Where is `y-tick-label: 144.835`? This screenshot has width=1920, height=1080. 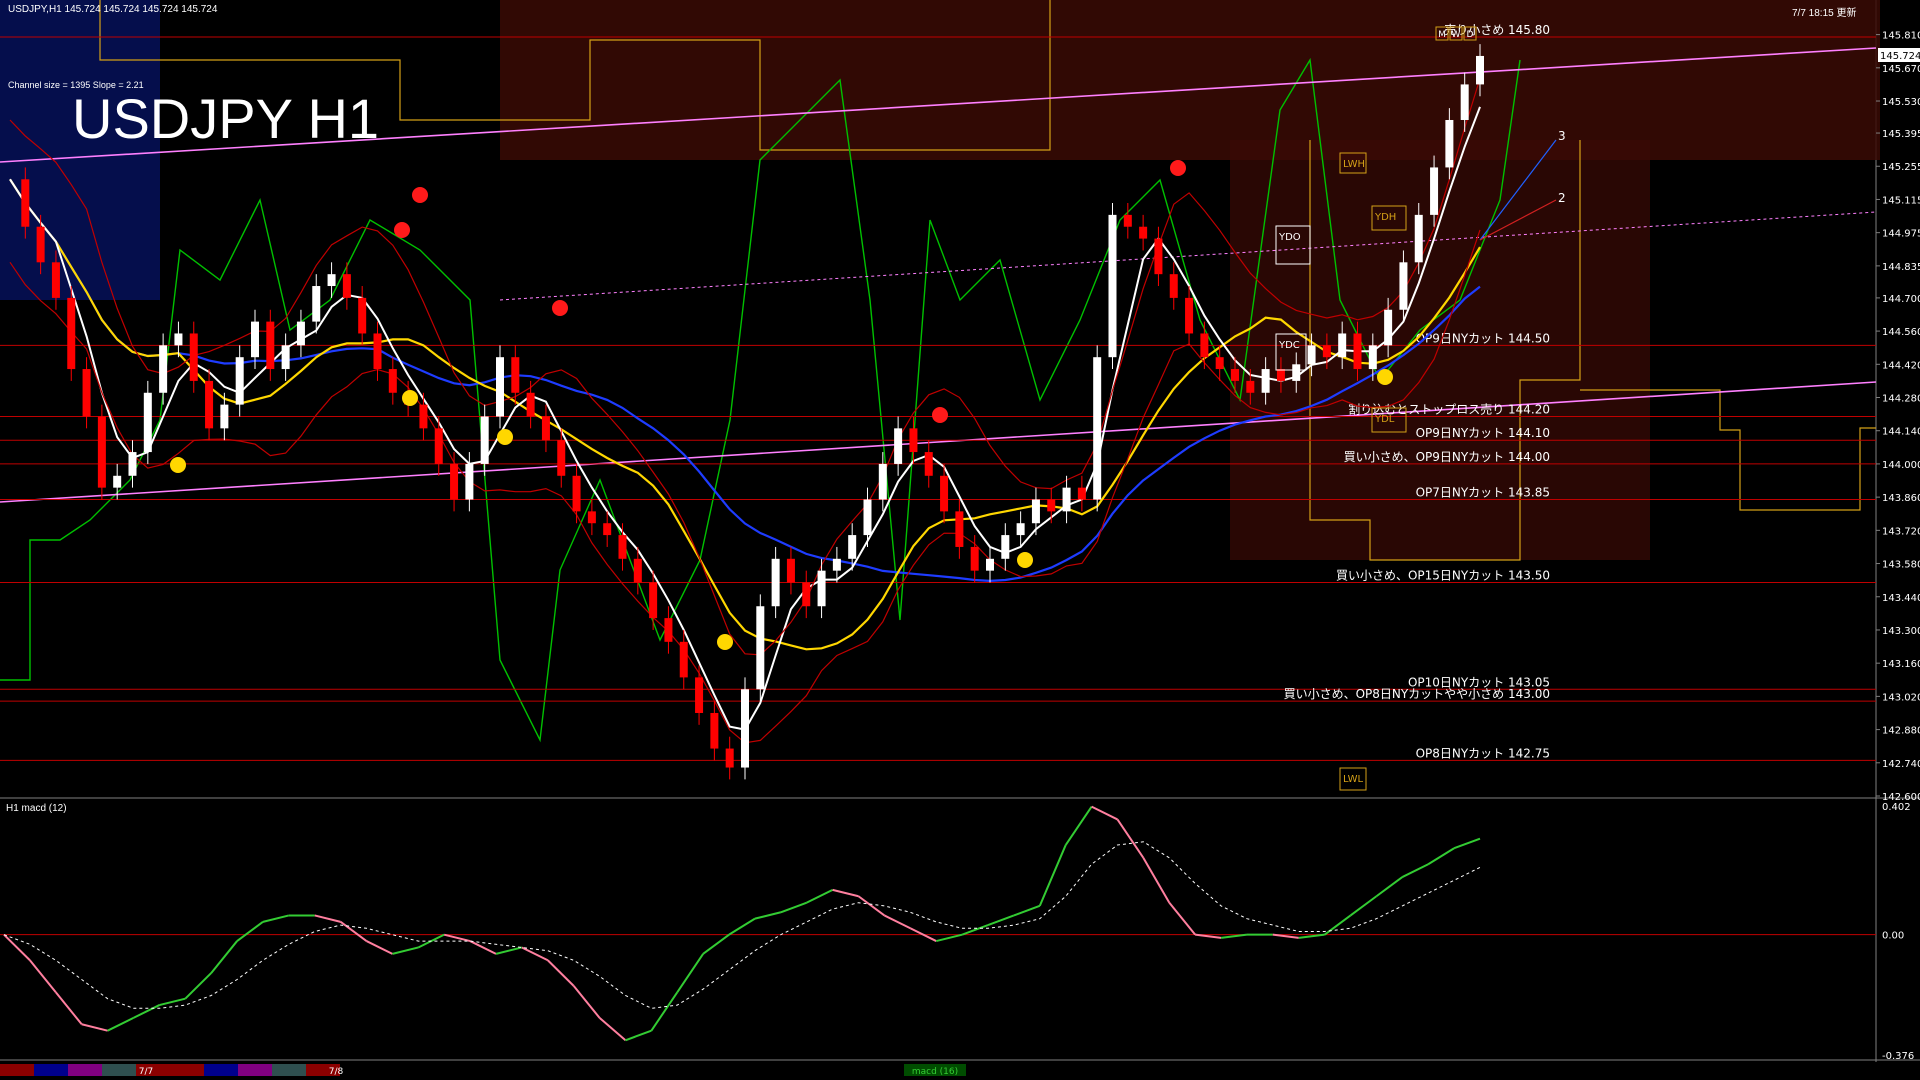
y-tick-label: 144.835 is located at coordinates (1901, 267).